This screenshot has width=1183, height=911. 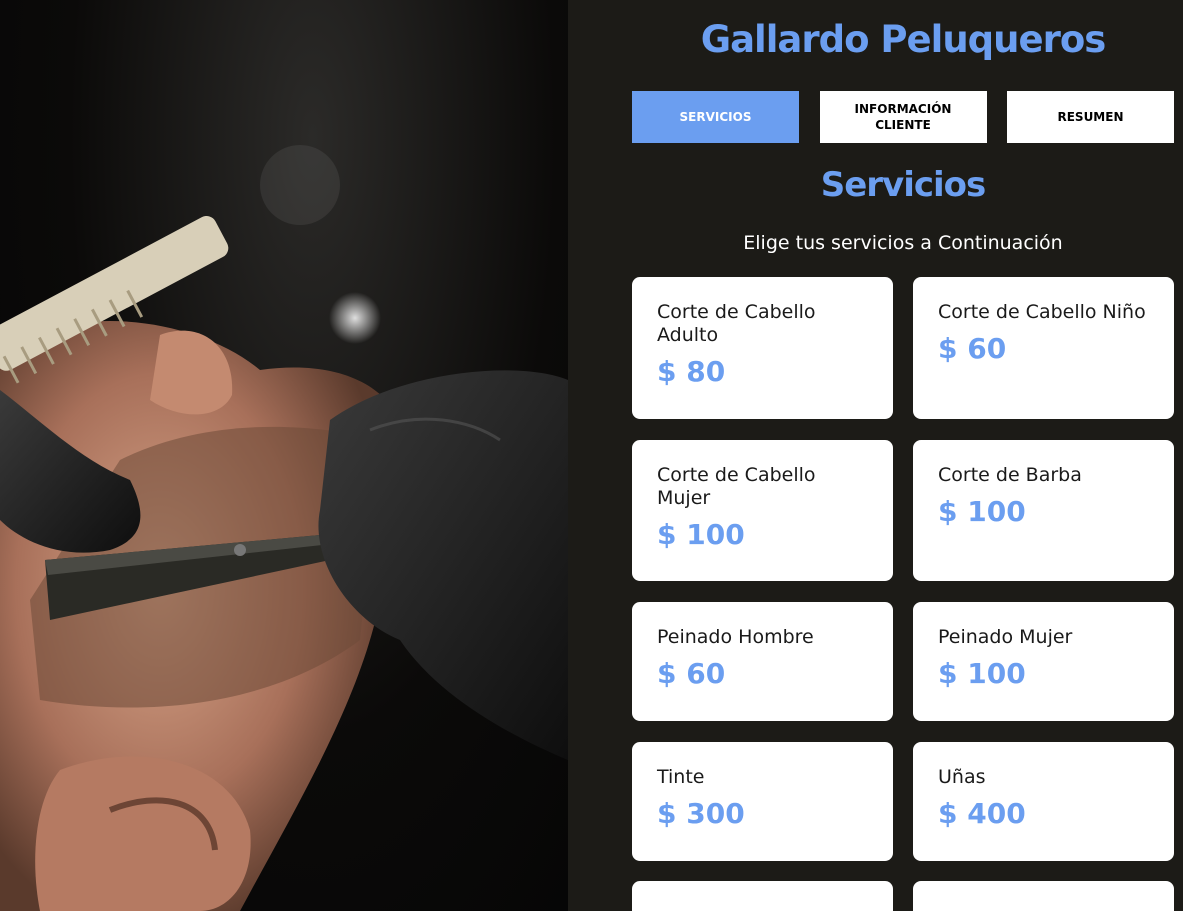 I want to click on service-card: Corte de Cabello Niño $ 60, so click(x=1043, y=348).